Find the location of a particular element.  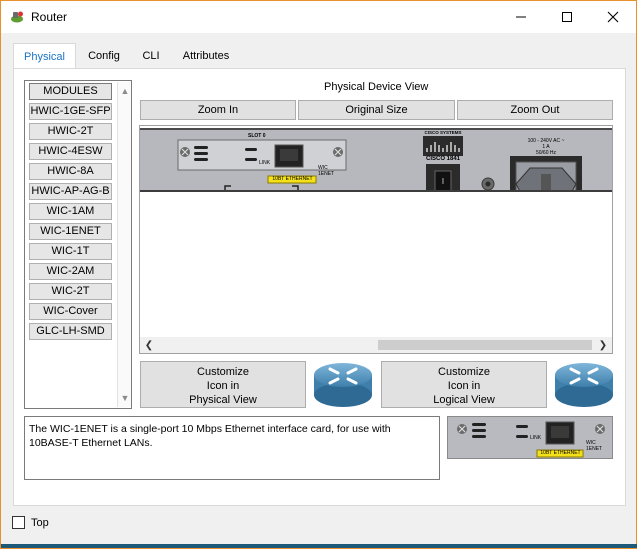

module-item: HWIC-2T is located at coordinates (70, 131).